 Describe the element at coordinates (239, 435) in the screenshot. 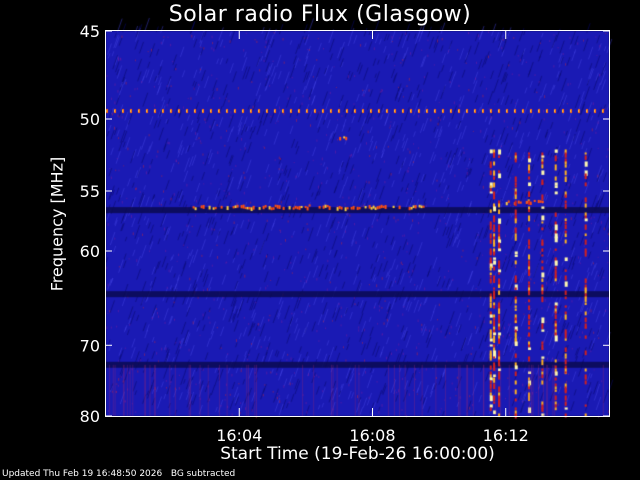

I see `x-tick-label: 16:04` at that location.